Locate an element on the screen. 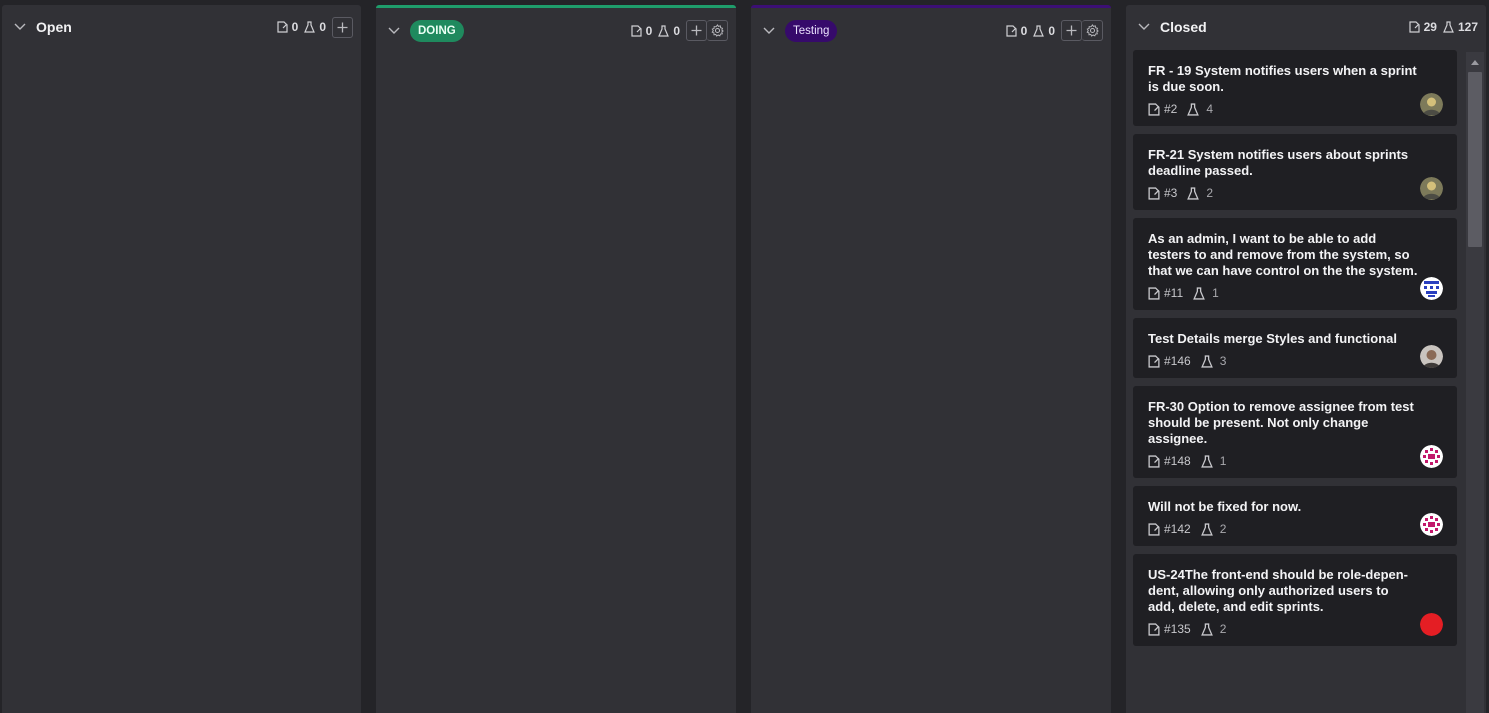 This screenshot has width=1489, height=713. card-id: #2 is located at coordinates (1170, 109).